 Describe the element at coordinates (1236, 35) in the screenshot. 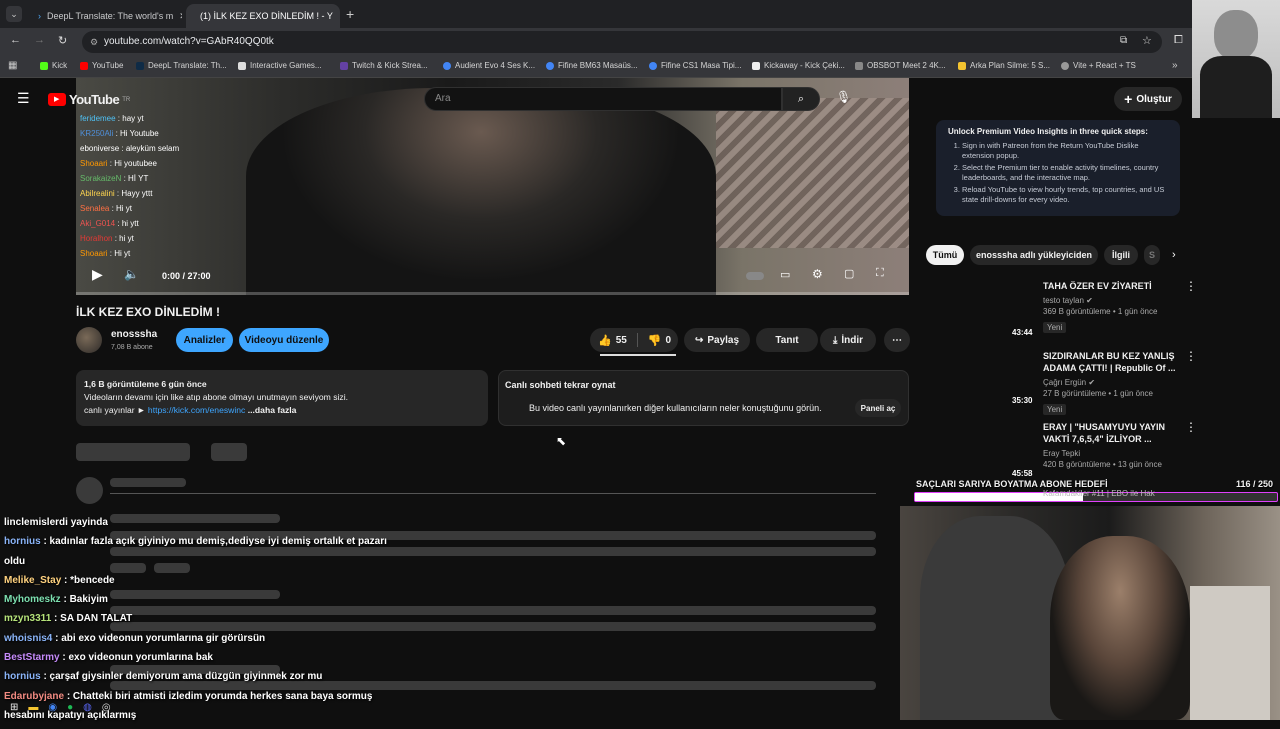

I see `portrait-figure` at that location.